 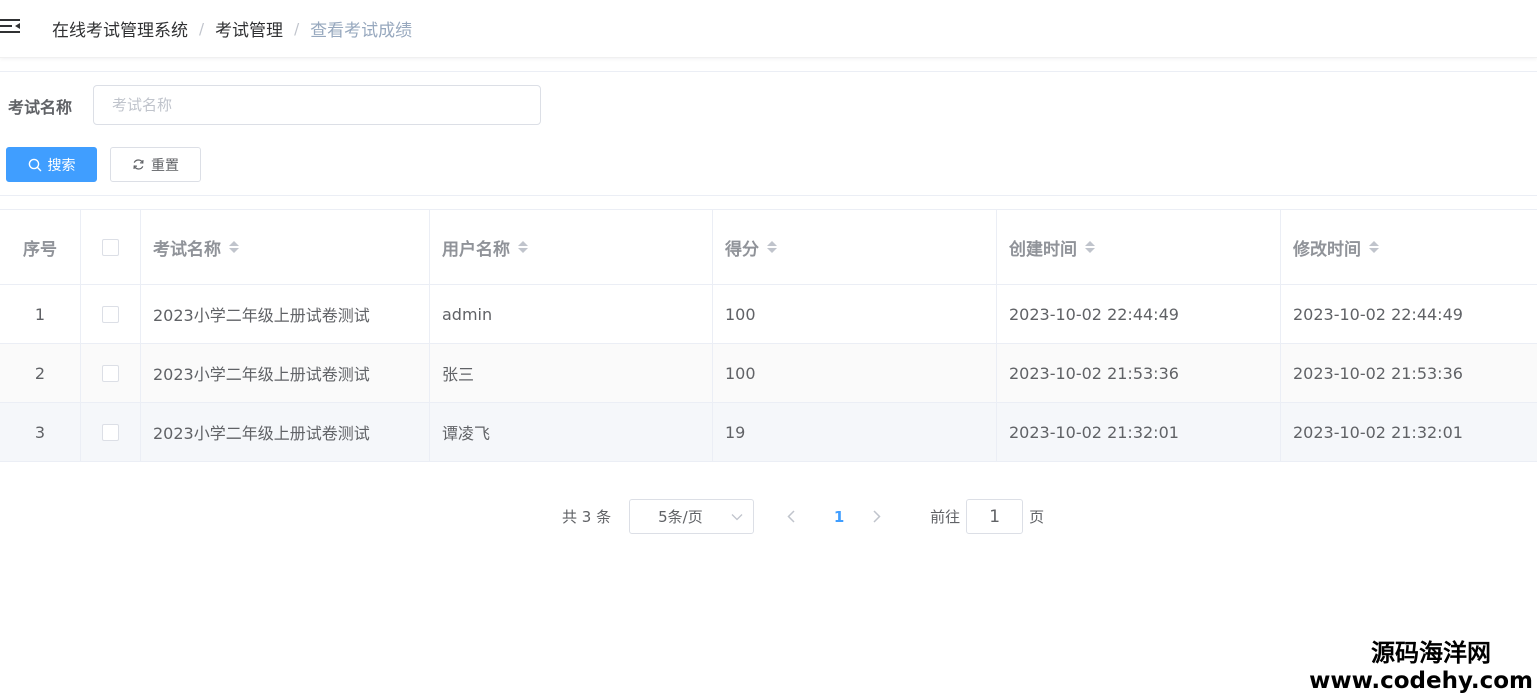 What do you see at coordinates (742, 249) in the screenshot?
I see `column-header-label: 得分` at bounding box center [742, 249].